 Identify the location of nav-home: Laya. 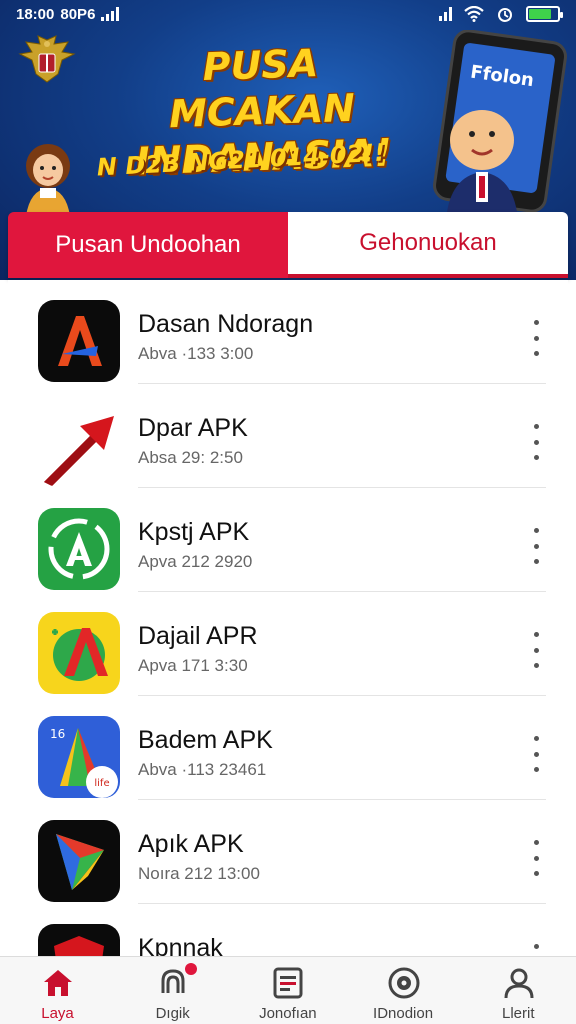
(57, 990).